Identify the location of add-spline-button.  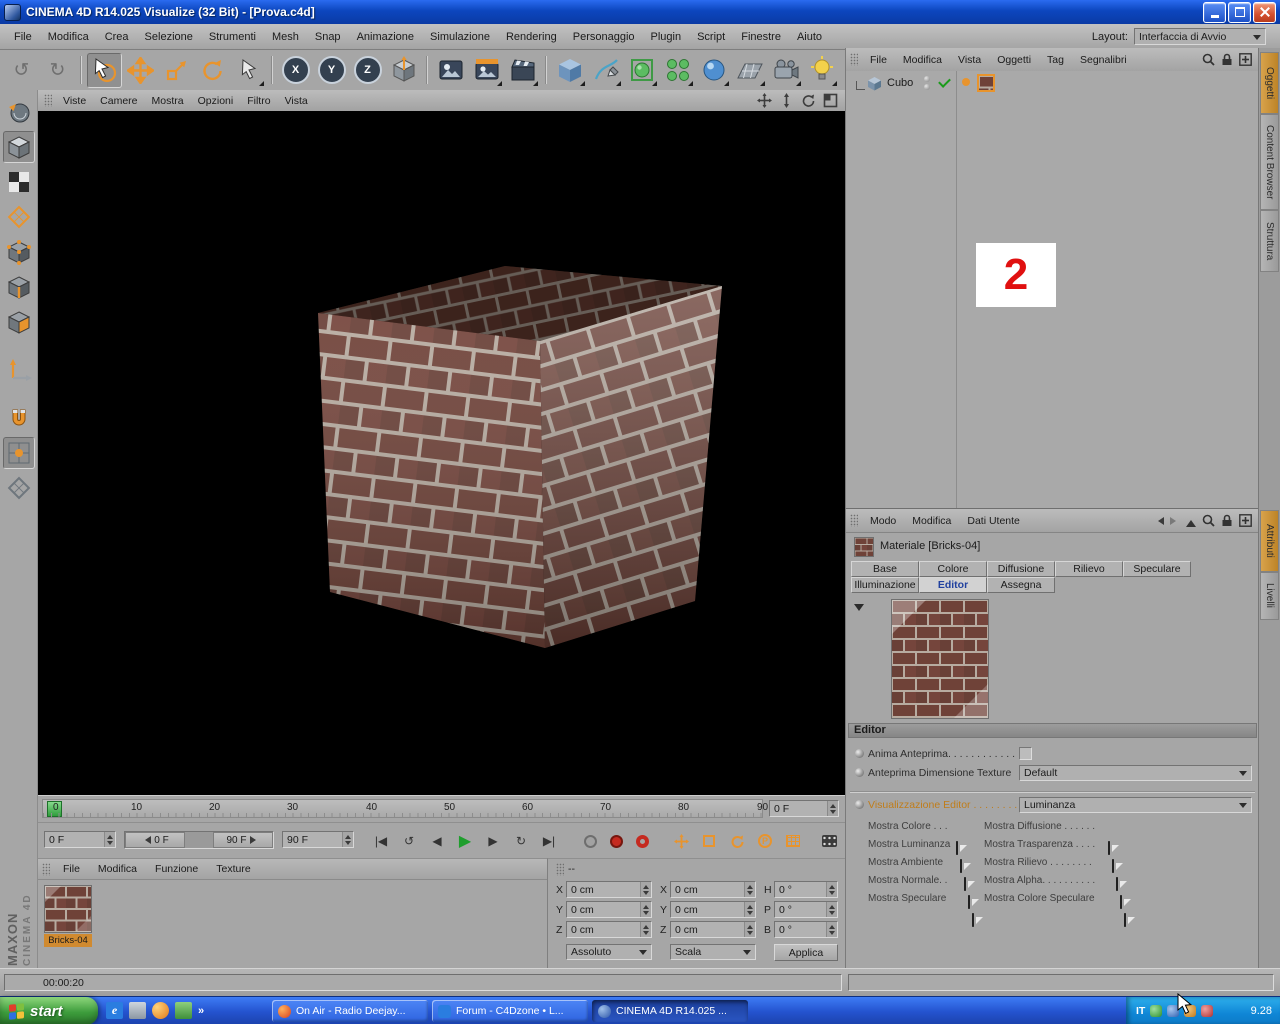
(605, 70).